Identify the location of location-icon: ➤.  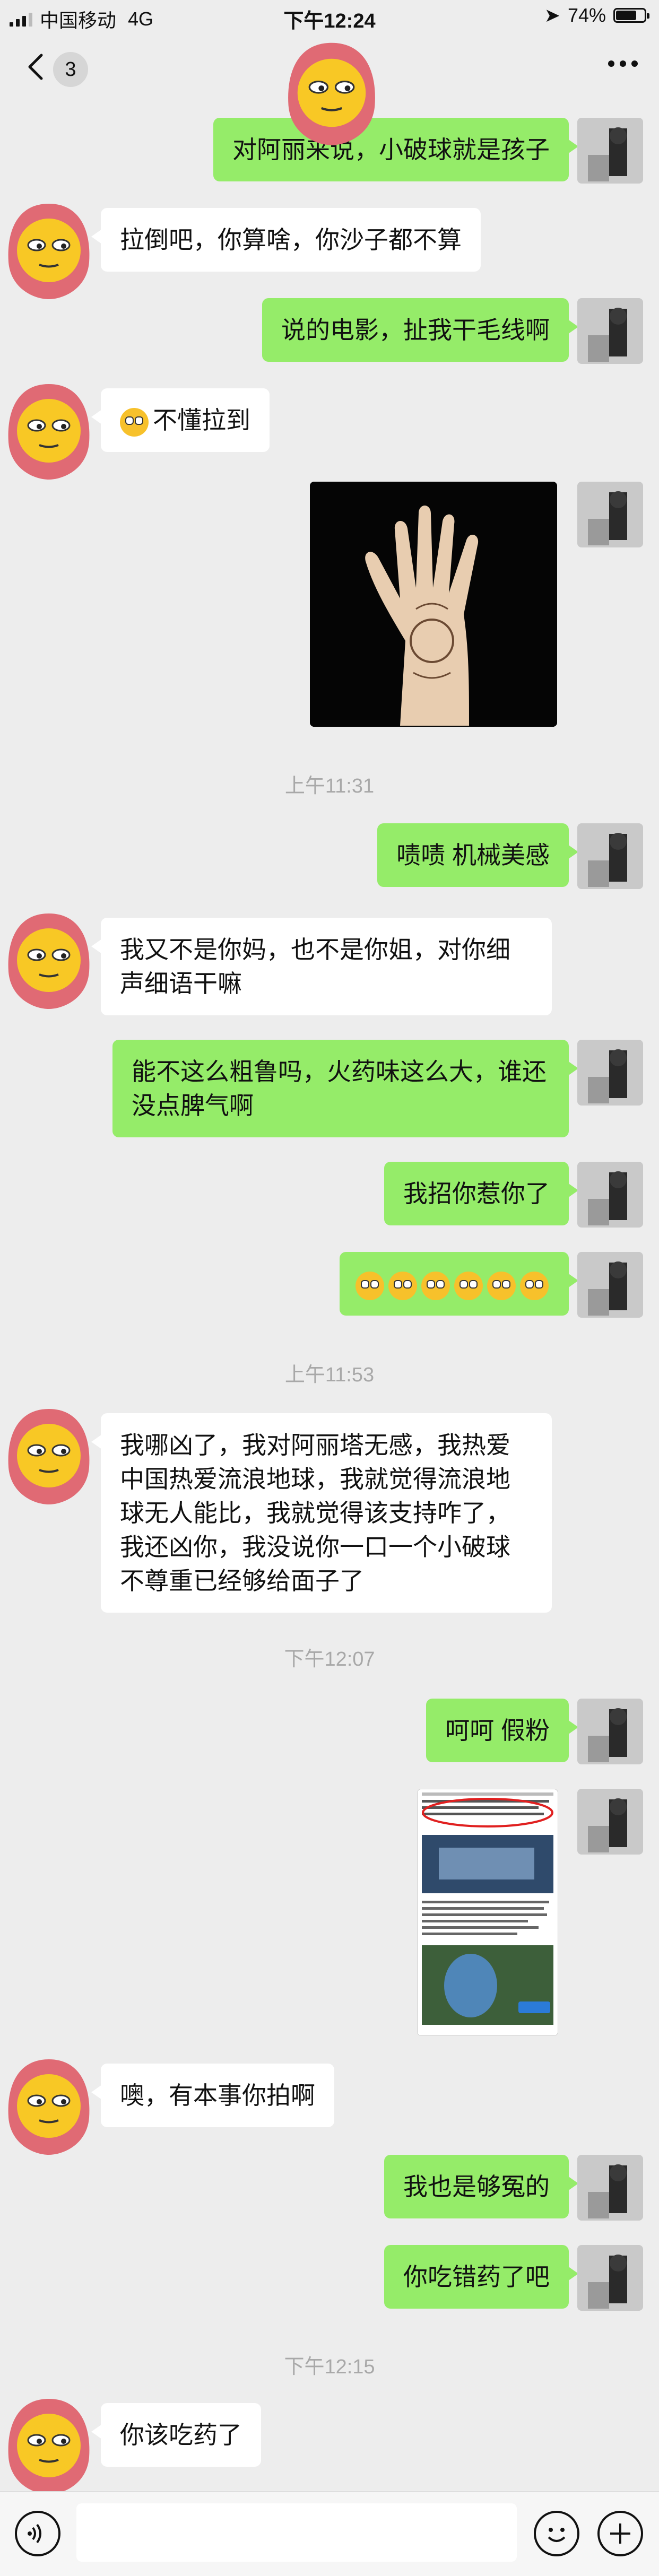
(552, 15).